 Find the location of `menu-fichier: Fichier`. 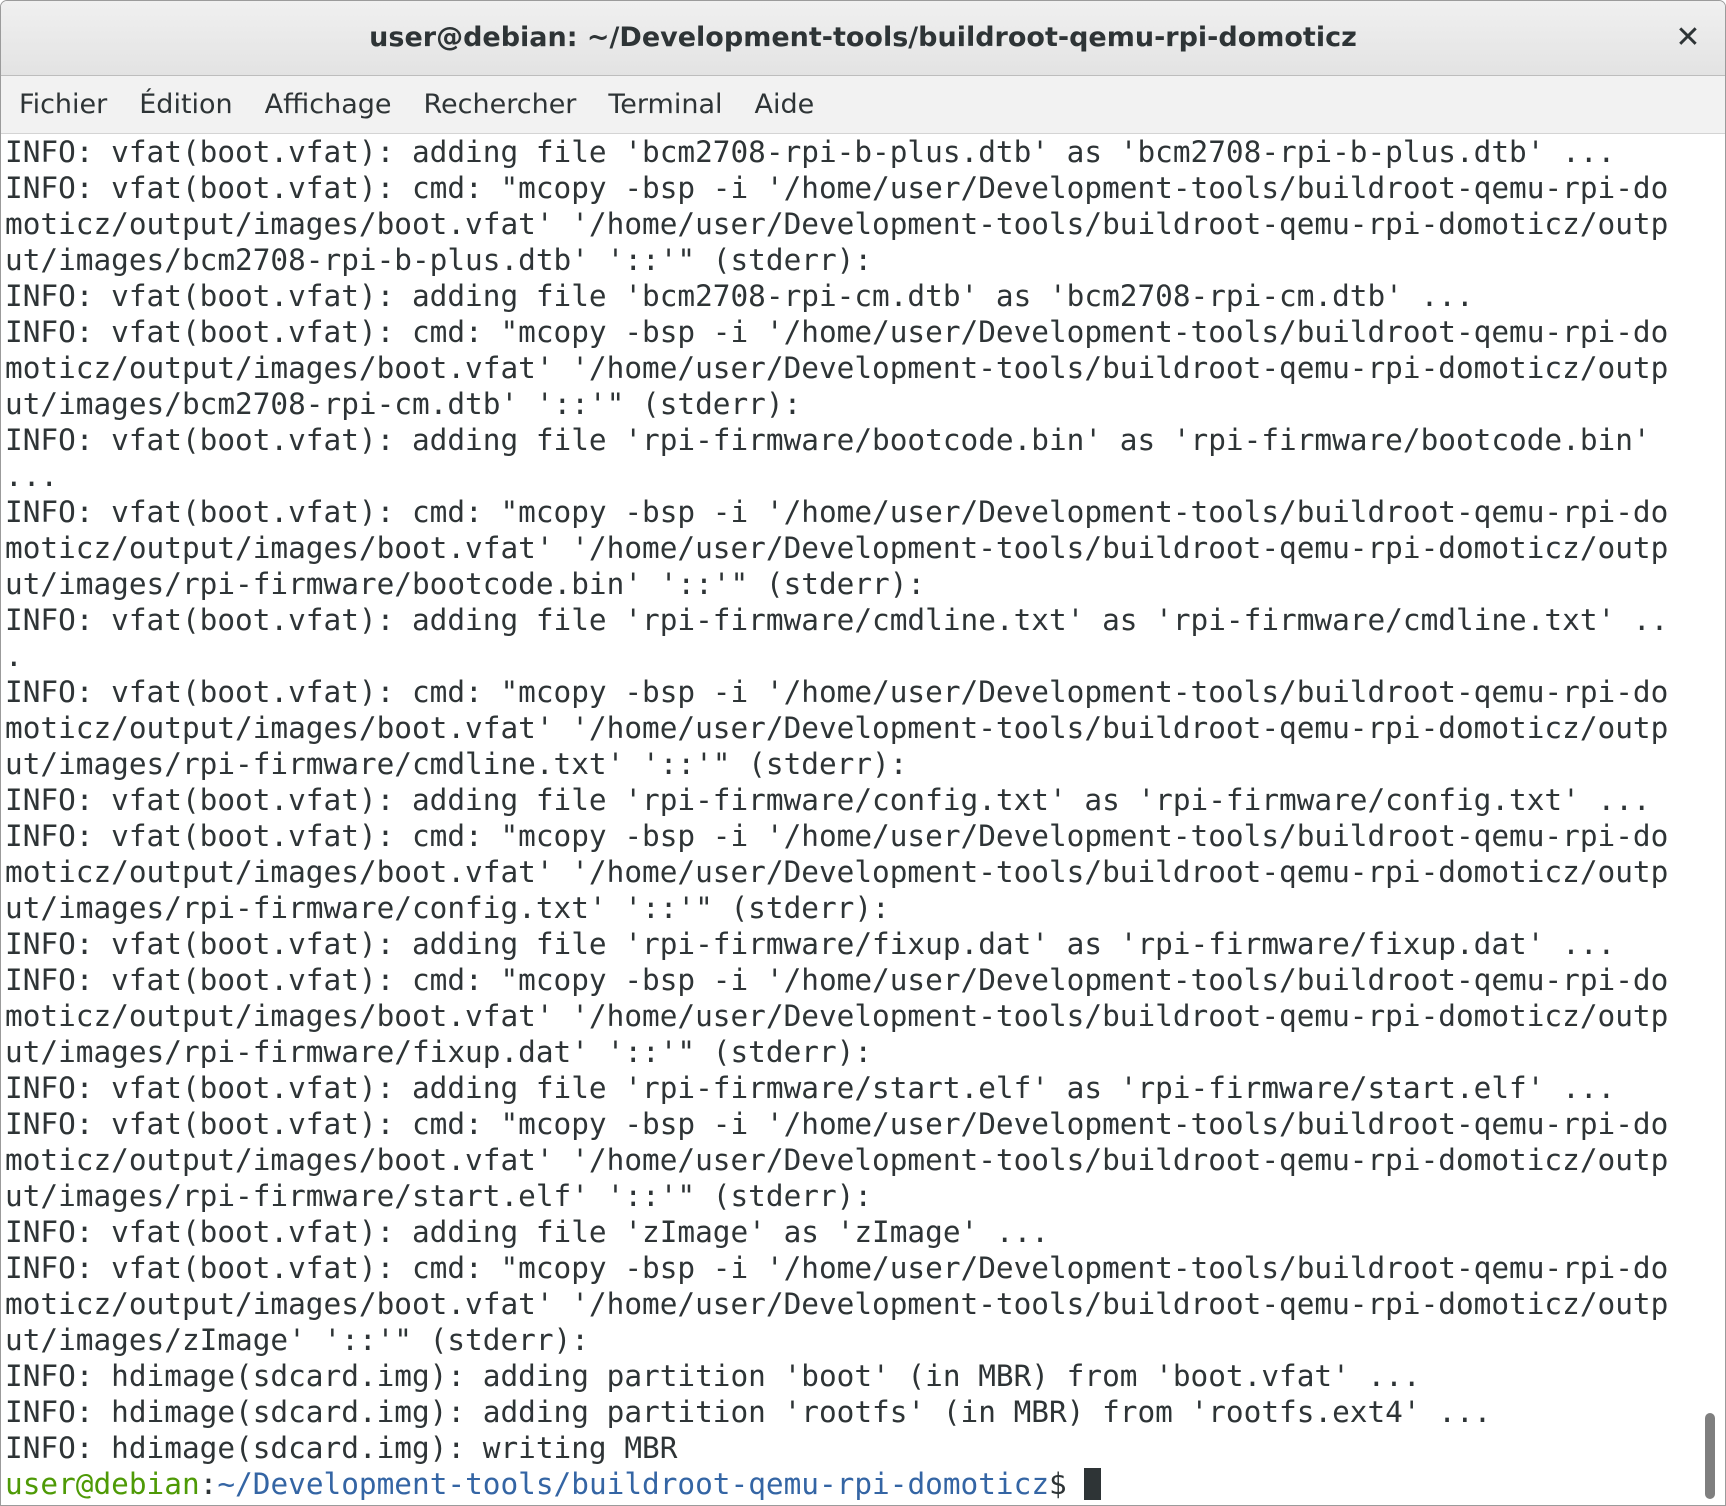

menu-fichier: Fichier is located at coordinates (63, 104).